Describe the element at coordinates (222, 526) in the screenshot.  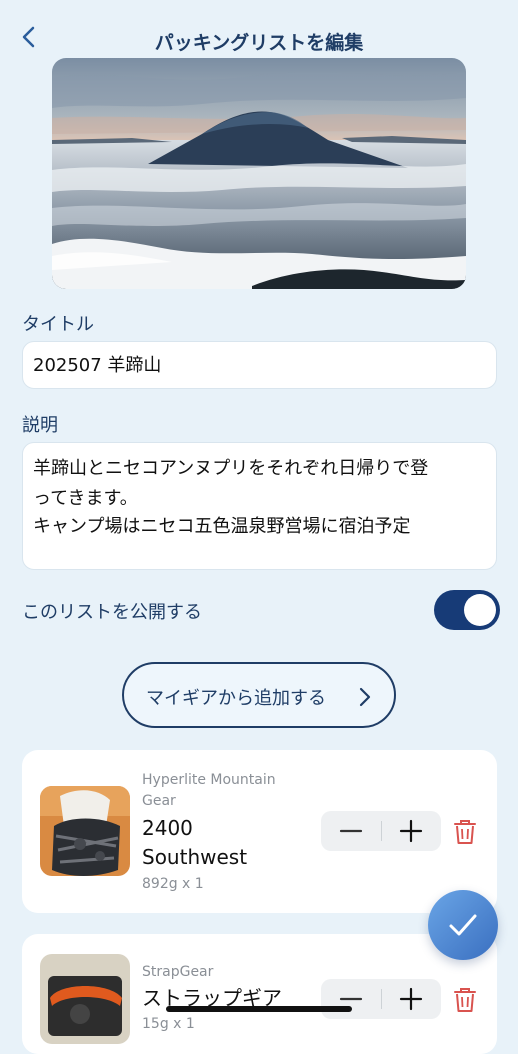
I see `description-line: キャンプ場はニセコ五色温泉野営場に宿泊予定` at that location.